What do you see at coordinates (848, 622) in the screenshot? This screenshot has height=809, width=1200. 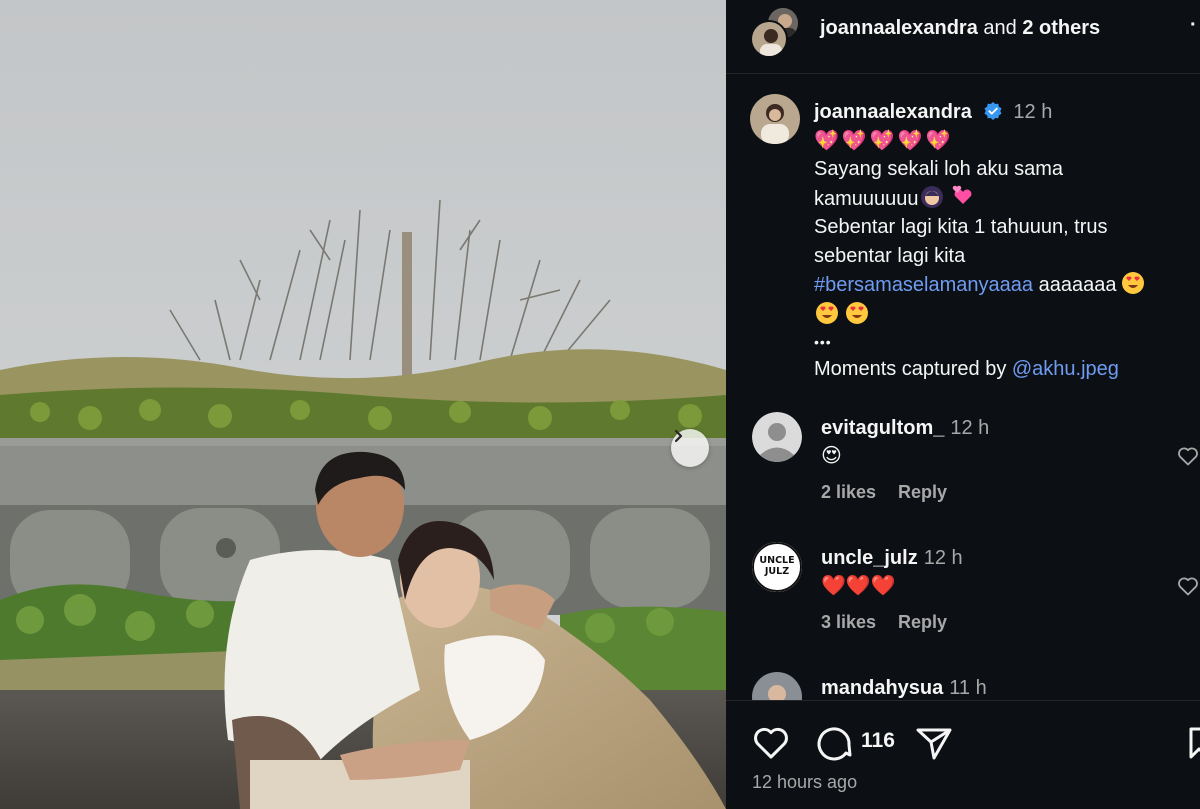 I see `comment-likes: 3 likes` at bounding box center [848, 622].